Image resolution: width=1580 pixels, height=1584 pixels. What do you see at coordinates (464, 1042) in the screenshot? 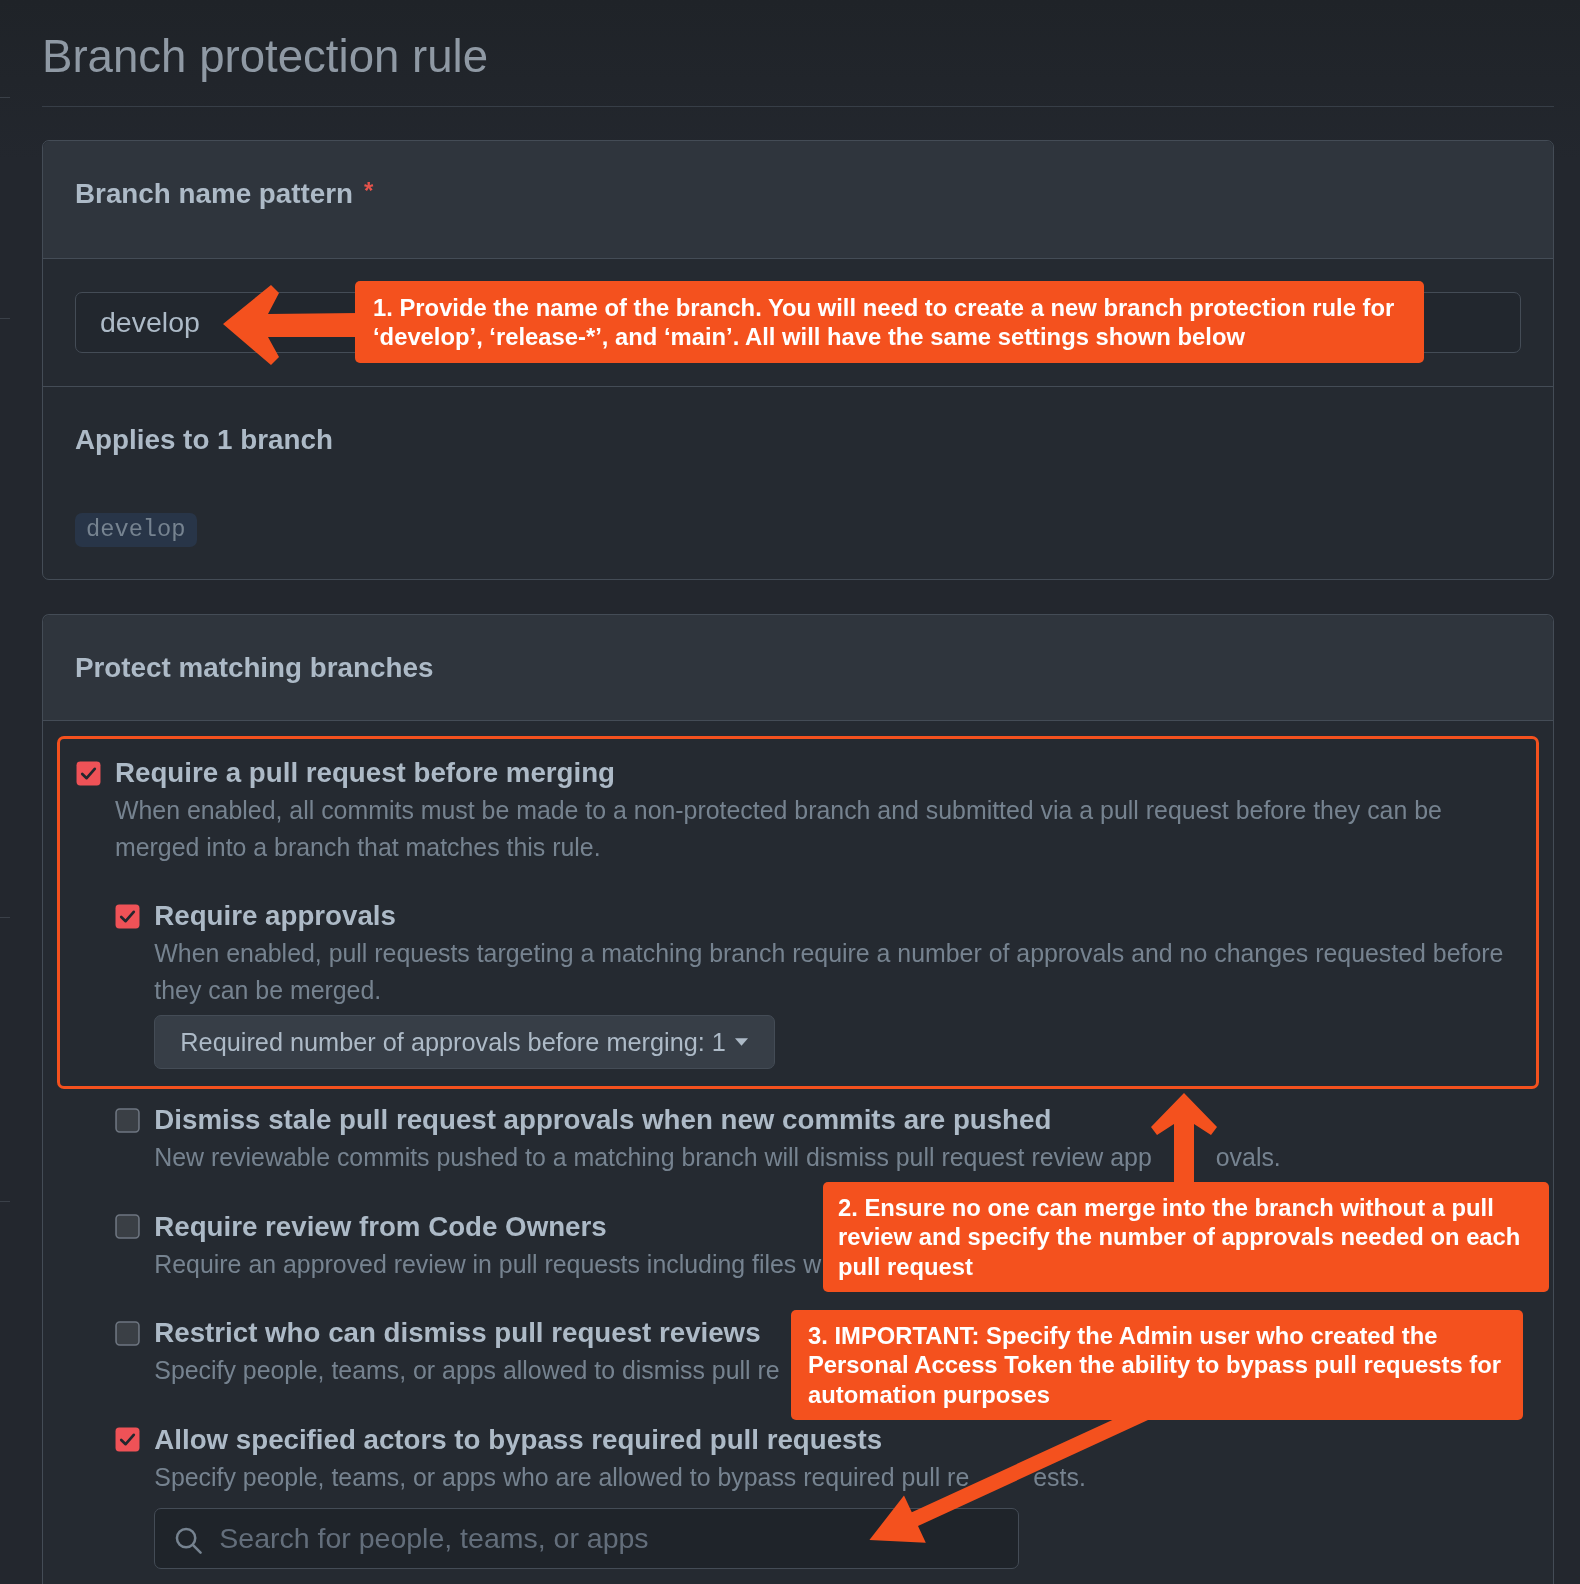
I see `approvals-dropdown: Required number of approvals before merging: 1` at bounding box center [464, 1042].